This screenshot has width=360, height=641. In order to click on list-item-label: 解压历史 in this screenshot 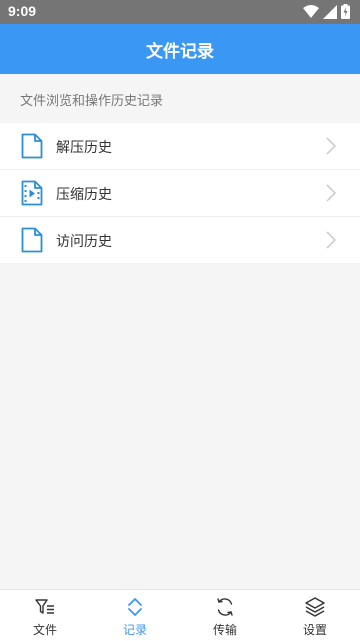, I will do `click(84, 148)`.